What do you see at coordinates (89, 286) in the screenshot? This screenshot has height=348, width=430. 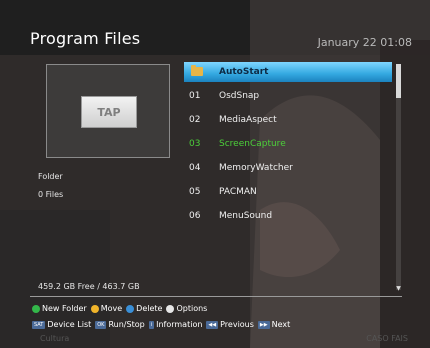 I see `storage-info: 459.2 GB Free / 463.7 GB` at bounding box center [89, 286].